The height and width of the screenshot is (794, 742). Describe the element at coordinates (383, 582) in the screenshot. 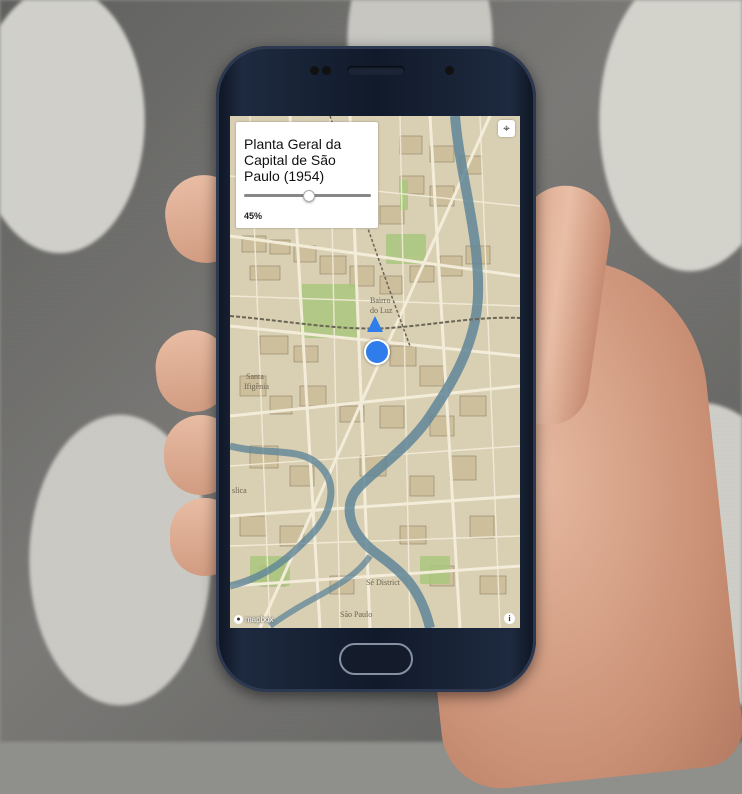

I see `map-label-se-district: Sé District` at that location.